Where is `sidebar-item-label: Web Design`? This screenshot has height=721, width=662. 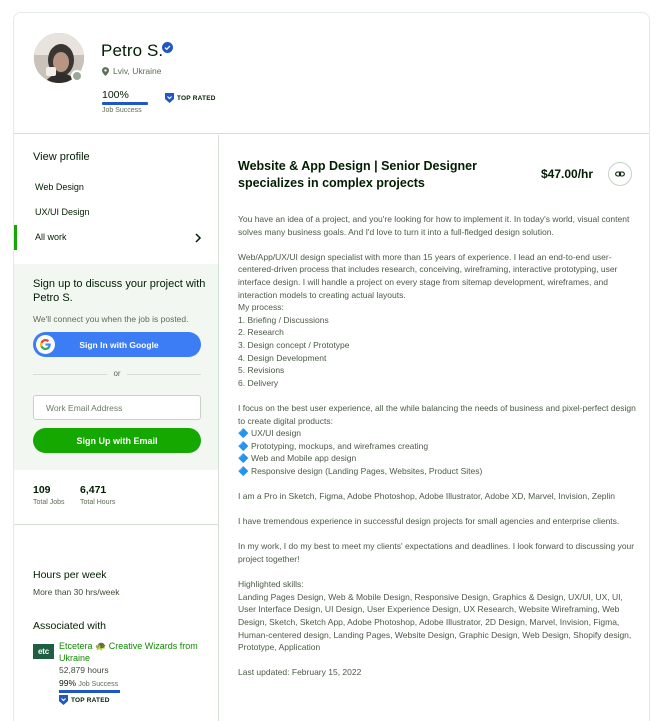
sidebar-item-label: Web Design is located at coordinates (59, 187).